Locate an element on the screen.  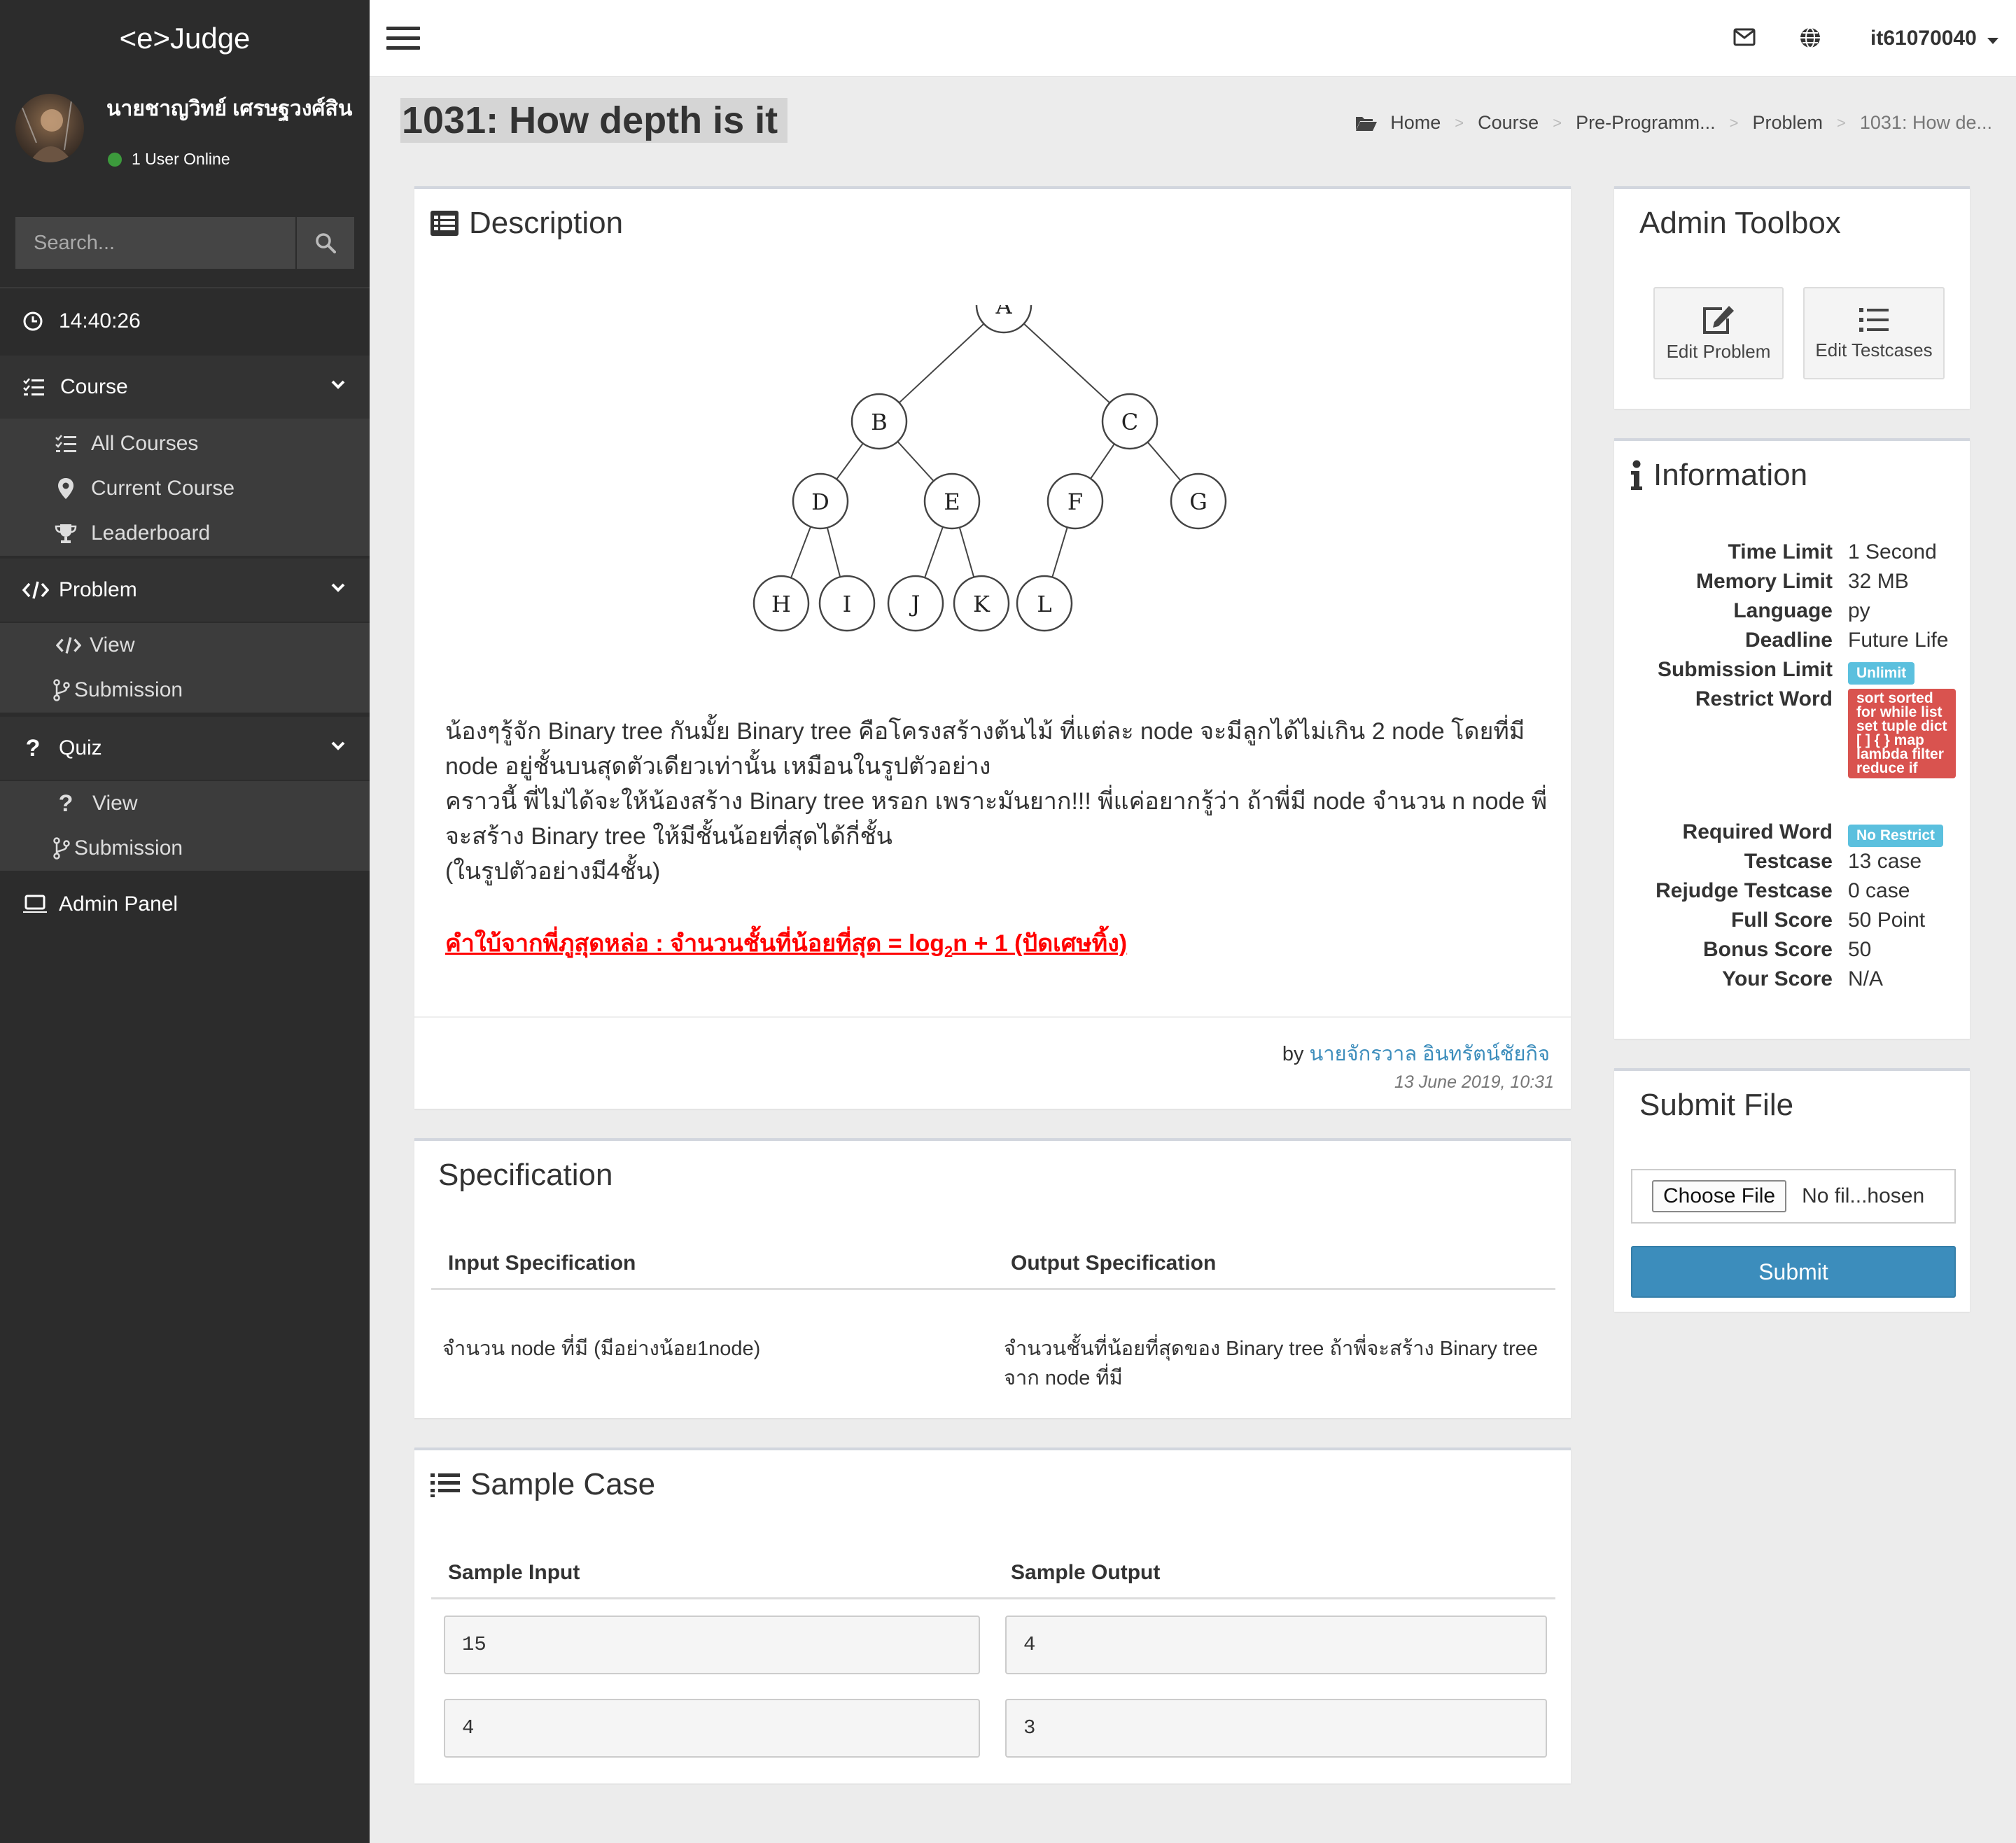
choose-file-button: Choose File is located at coordinates (1719, 1196).